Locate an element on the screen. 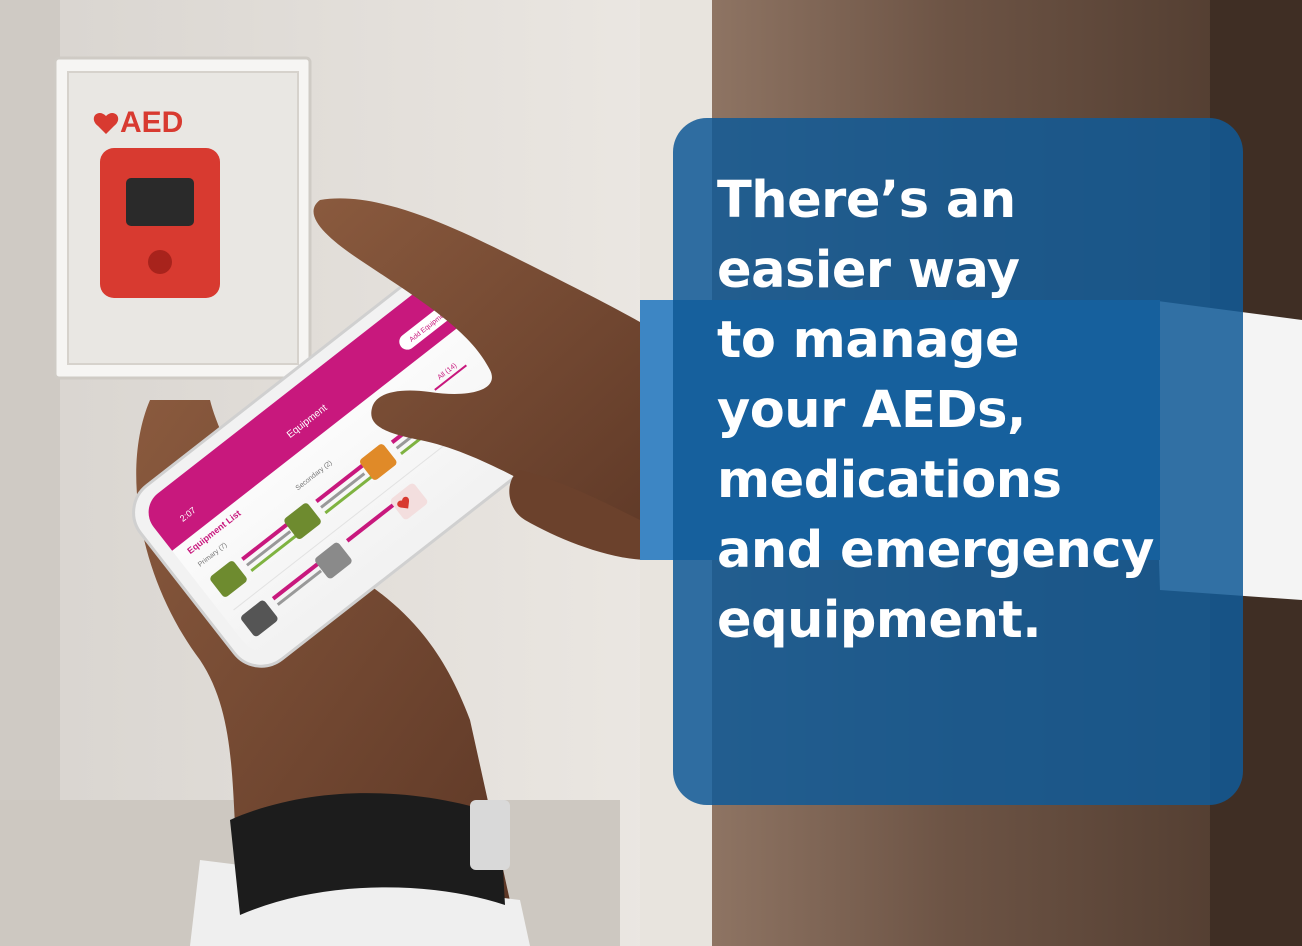  headline-line-1: There’s an is located at coordinates (866, 200).